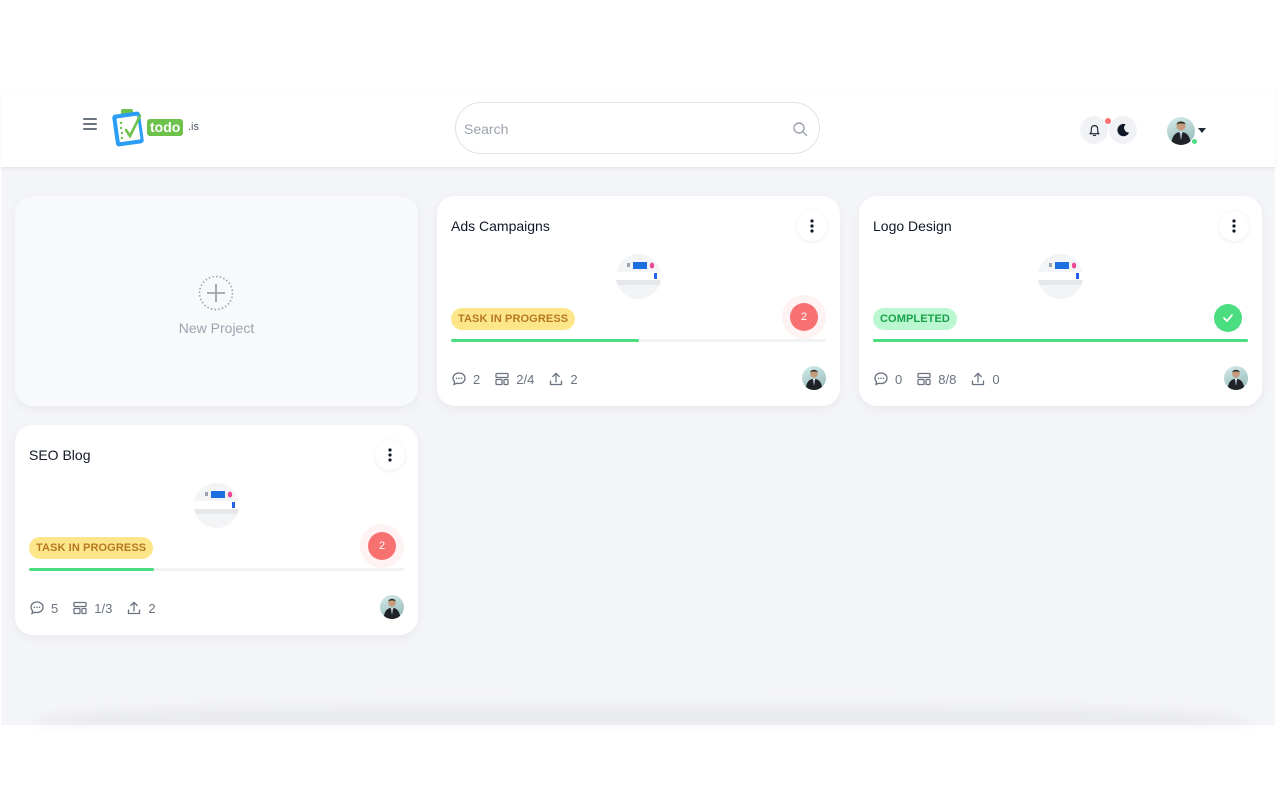 The height and width of the screenshot is (800, 1280). I want to click on project-card: SEO Blog TASK IN PROGRESS 2 5 1/3 2, so click(216, 530).